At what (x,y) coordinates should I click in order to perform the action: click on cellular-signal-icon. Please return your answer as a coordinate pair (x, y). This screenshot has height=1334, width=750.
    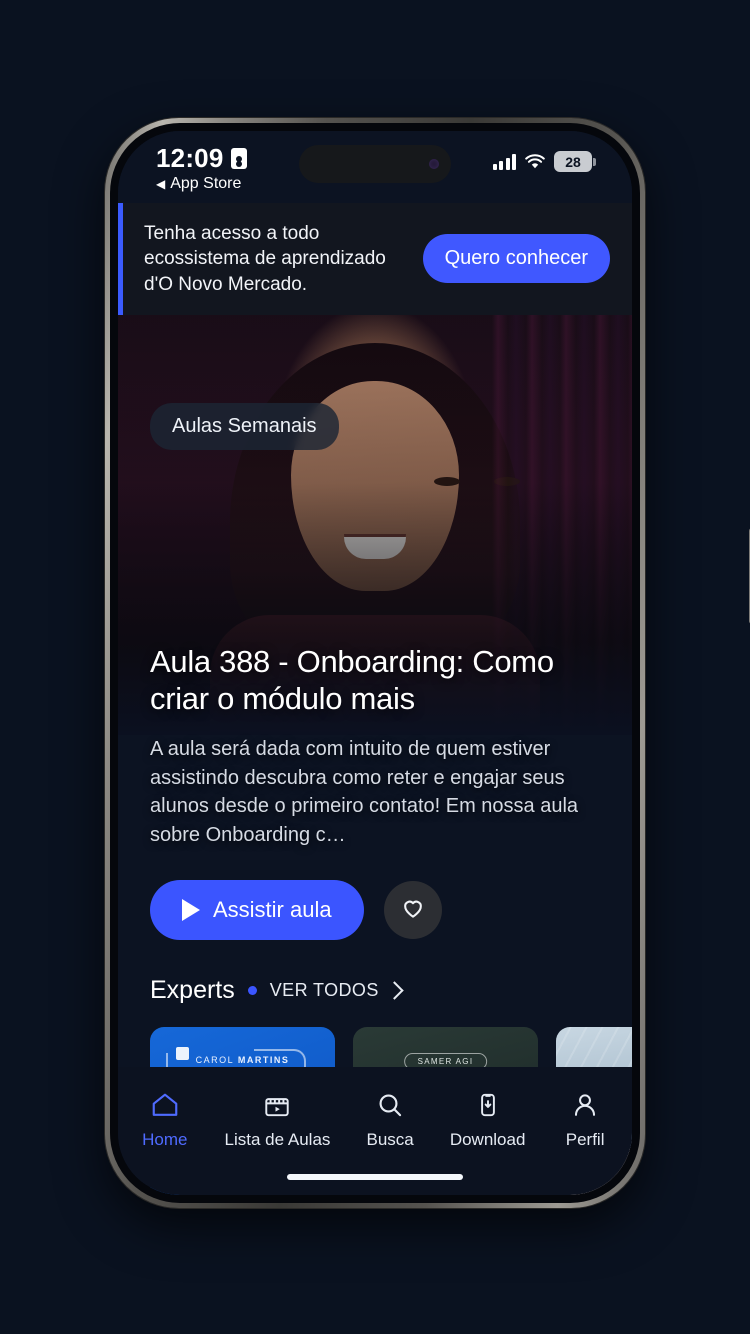
    Looking at the image, I should click on (504, 161).